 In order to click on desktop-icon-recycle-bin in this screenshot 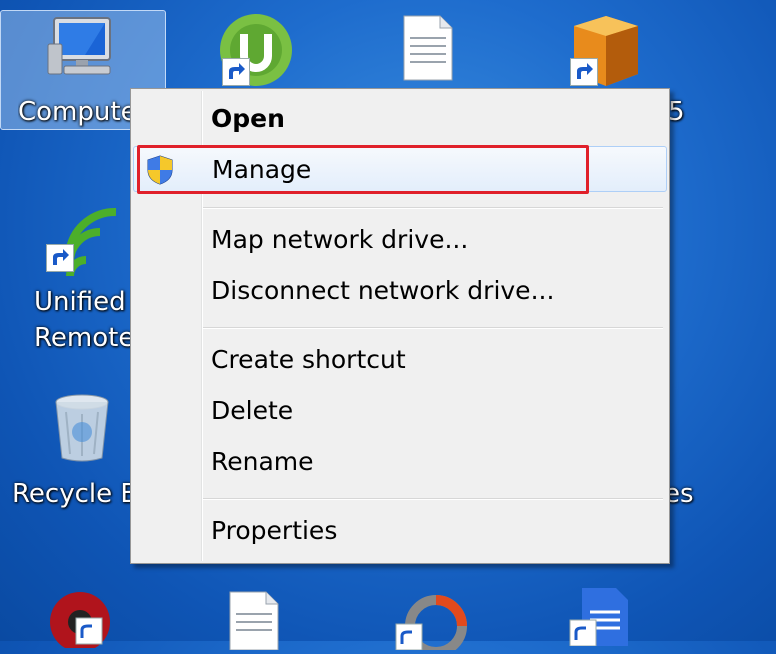, I will do `click(82, 428)`.